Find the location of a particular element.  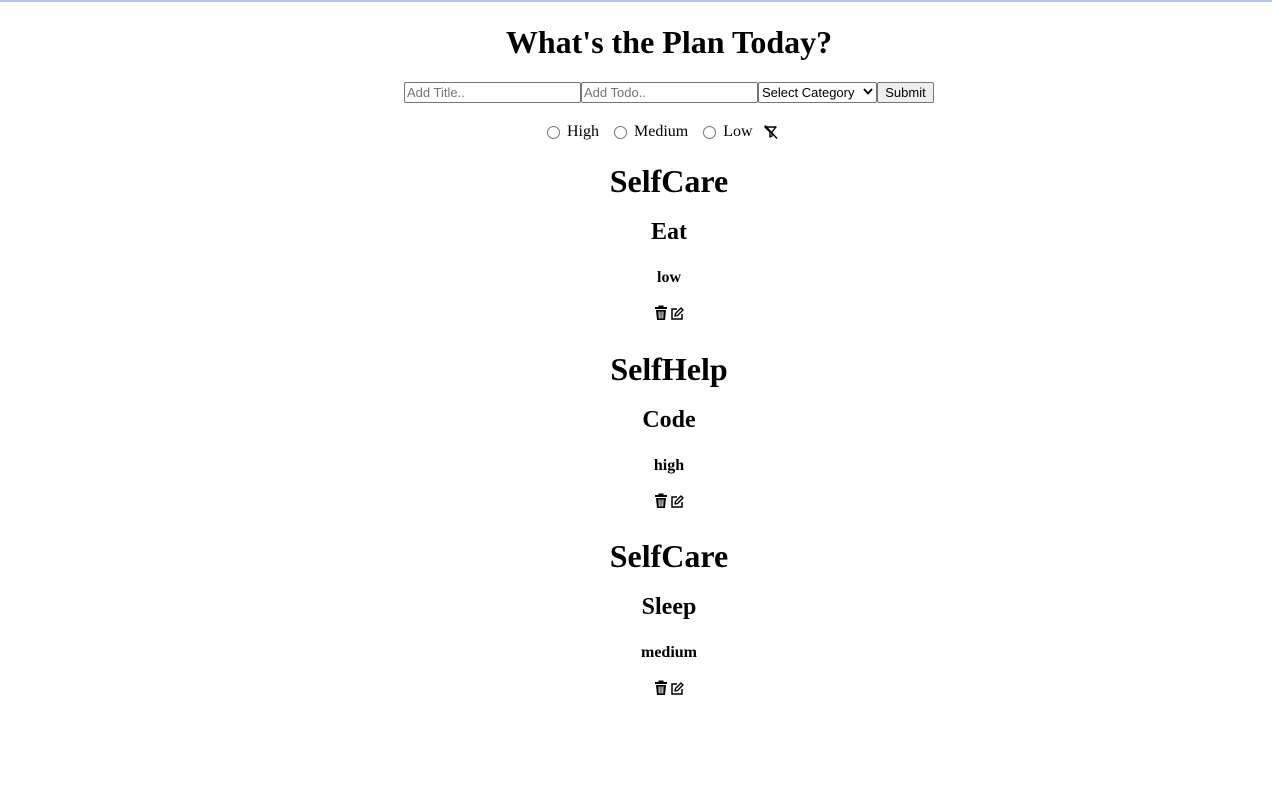

add-todo-form: Select Category Submit is located at coordinates (669, 92).